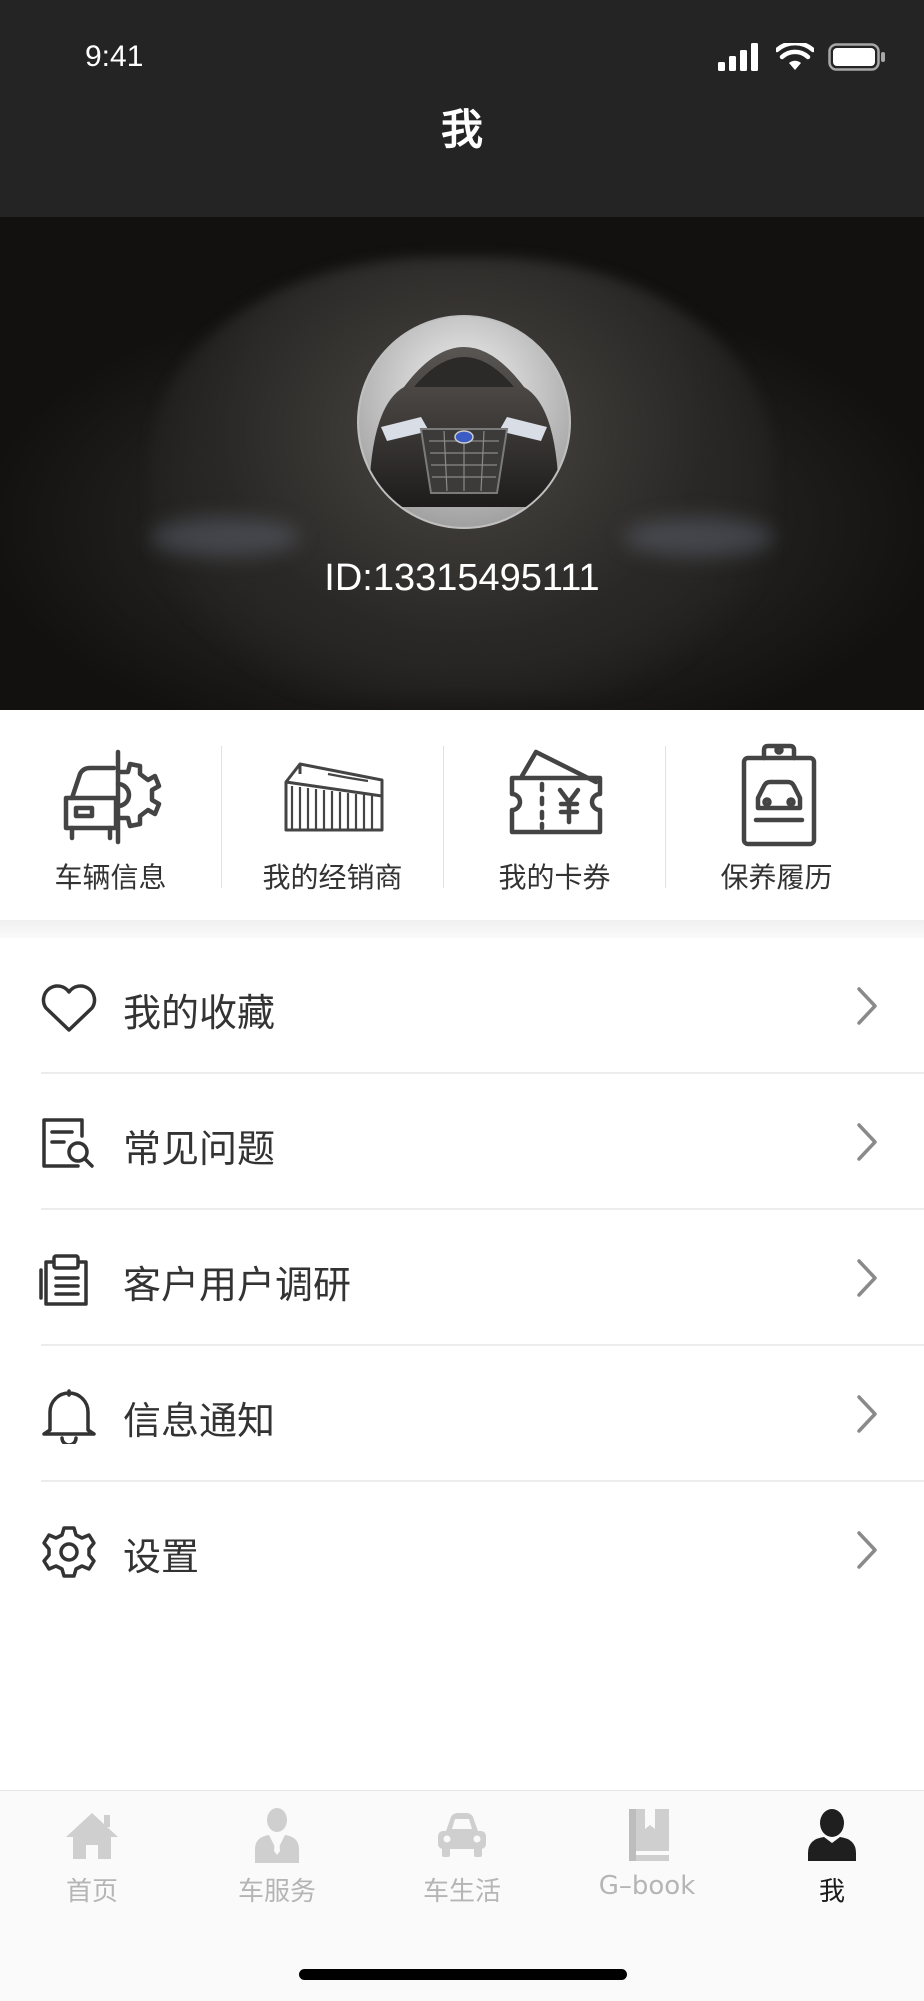  I want to click on menu-item-label: 我的收藏, so click(199, 1013).